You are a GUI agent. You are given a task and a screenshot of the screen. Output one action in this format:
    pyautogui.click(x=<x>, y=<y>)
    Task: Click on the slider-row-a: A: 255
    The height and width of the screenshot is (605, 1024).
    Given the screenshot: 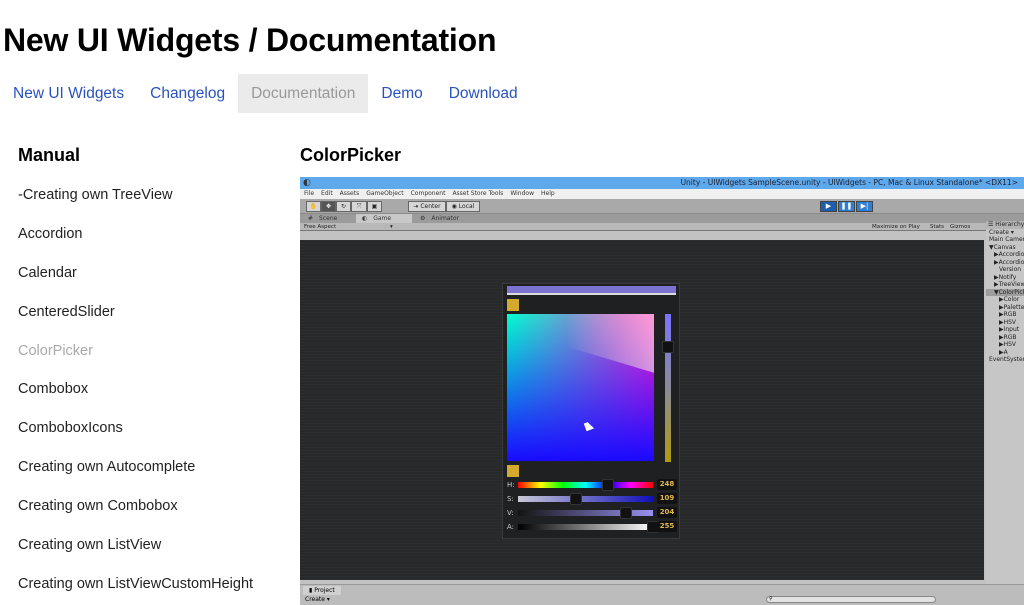 What is the action you would take?
    pyautogui.click(x=593, y=527)
    